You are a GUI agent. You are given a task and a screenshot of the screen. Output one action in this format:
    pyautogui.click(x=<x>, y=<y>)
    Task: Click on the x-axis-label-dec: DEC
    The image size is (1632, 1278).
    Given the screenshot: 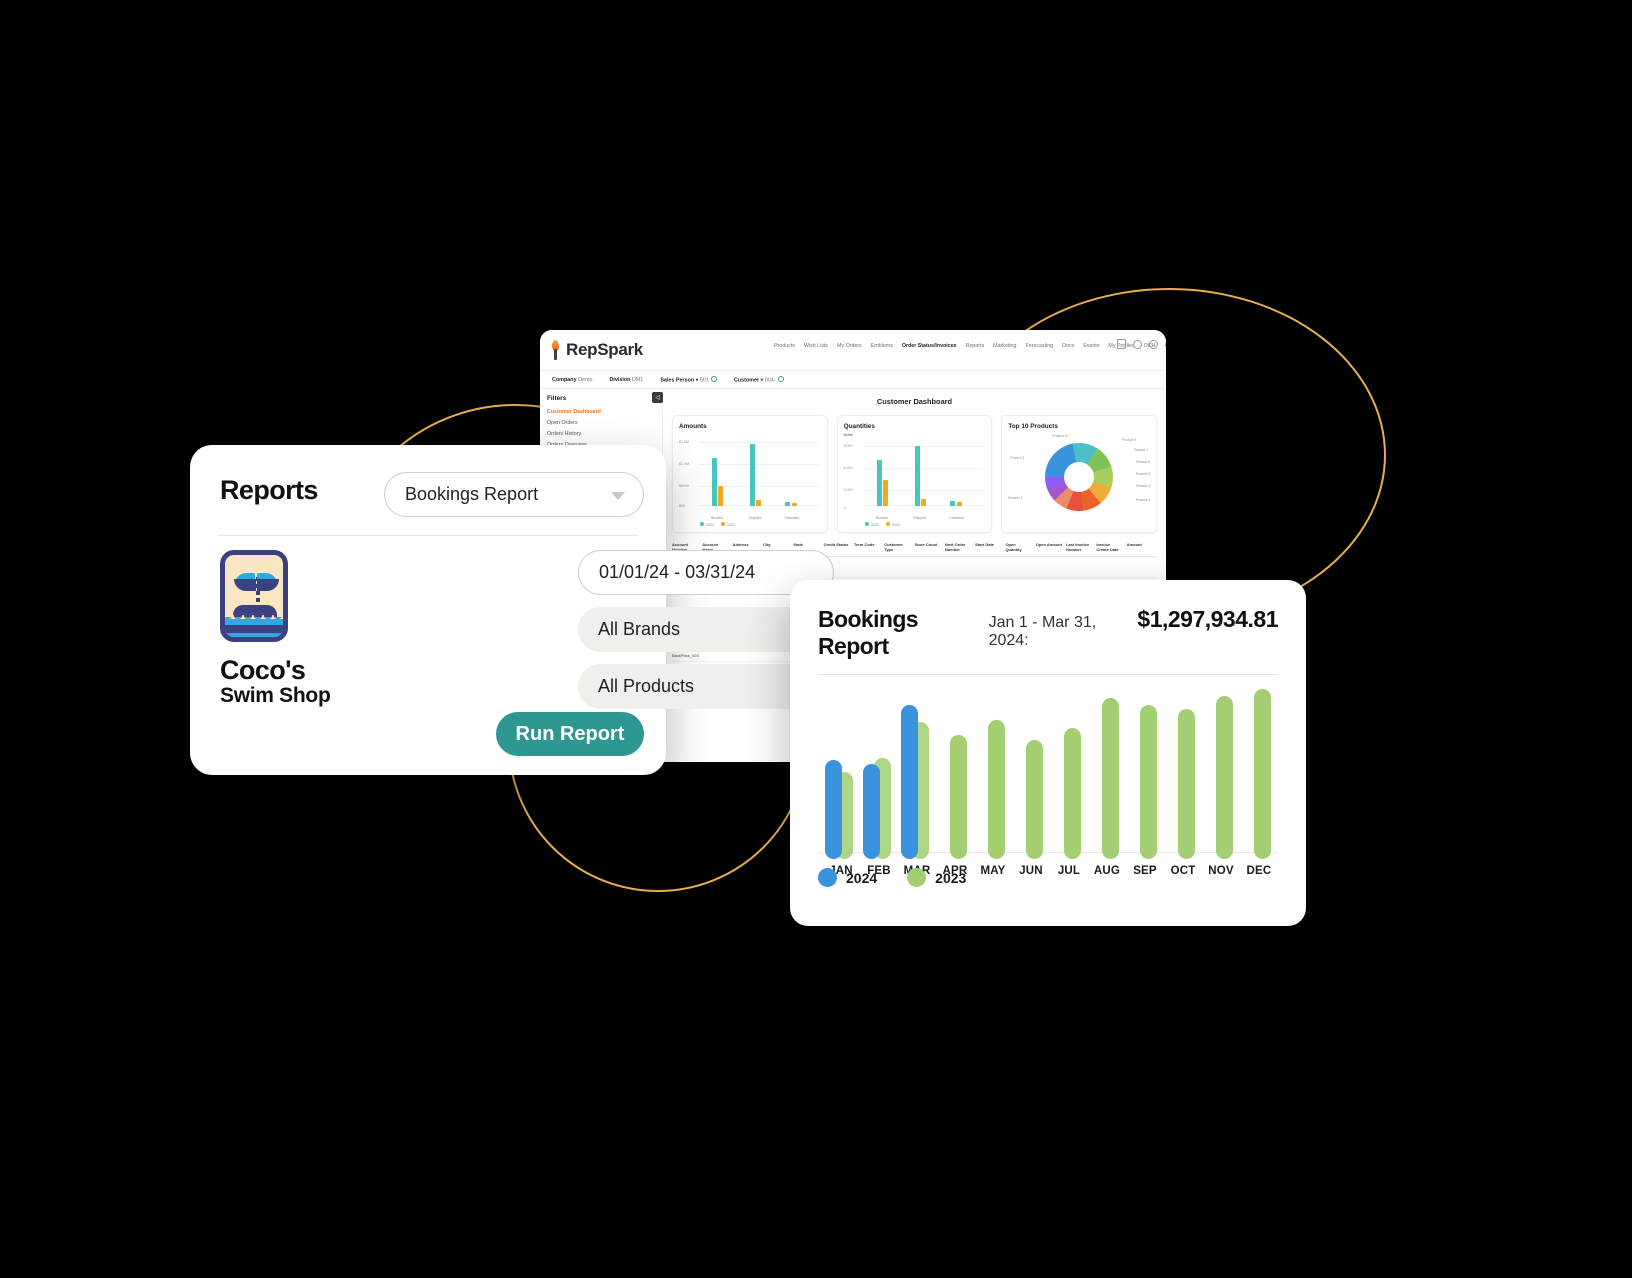 What is the action you would take?
    pyautogui.click(x=1259, y=871)
    